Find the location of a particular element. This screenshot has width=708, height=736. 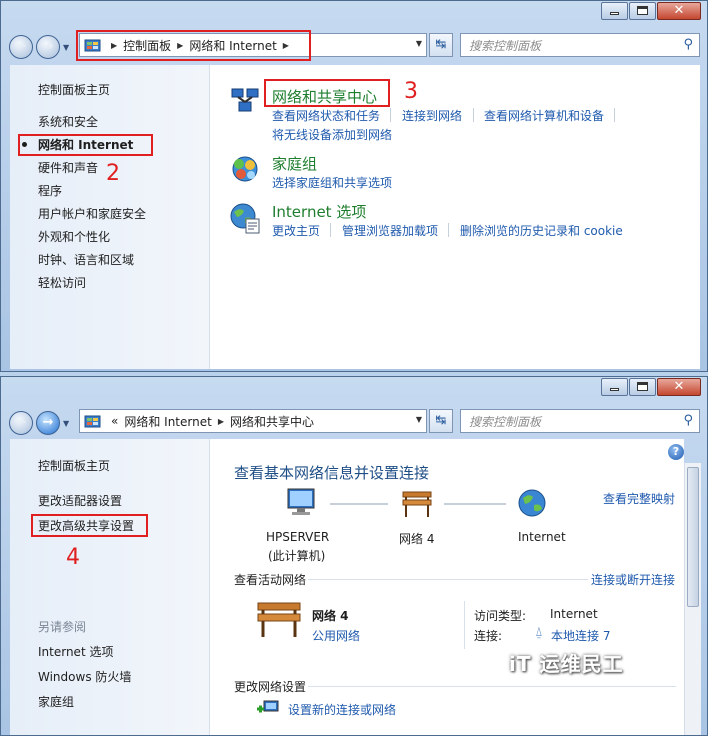

link-delete-browsing-history: 删除浏览的历史记录和 cookie is located at coordinates (541, 230).